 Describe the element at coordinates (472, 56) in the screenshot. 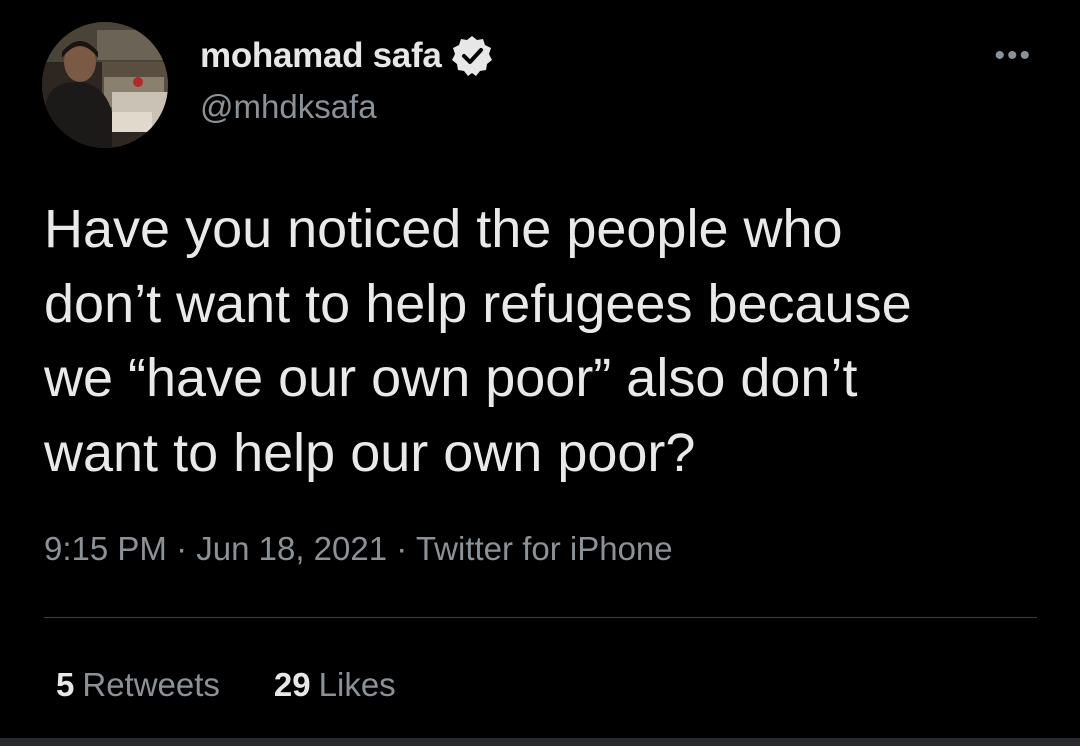

I see `verified-badge-icon` at that location.